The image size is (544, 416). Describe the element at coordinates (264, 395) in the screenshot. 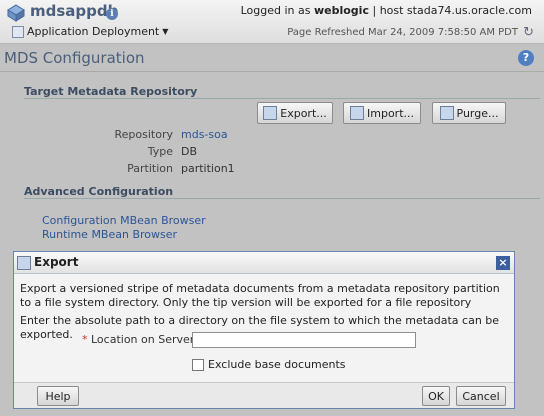

I see `dialog-footer: Help OK Cancel` at that location.